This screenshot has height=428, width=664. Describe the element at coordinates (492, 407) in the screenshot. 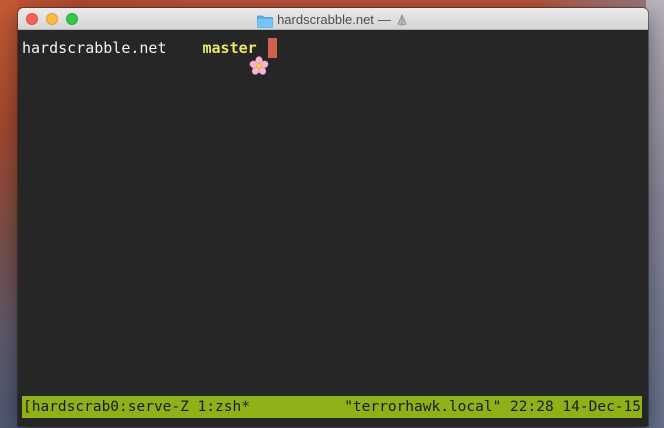

I see `status-right: "terrorhawk.local" 22:28 14-Dec-15` at that location.